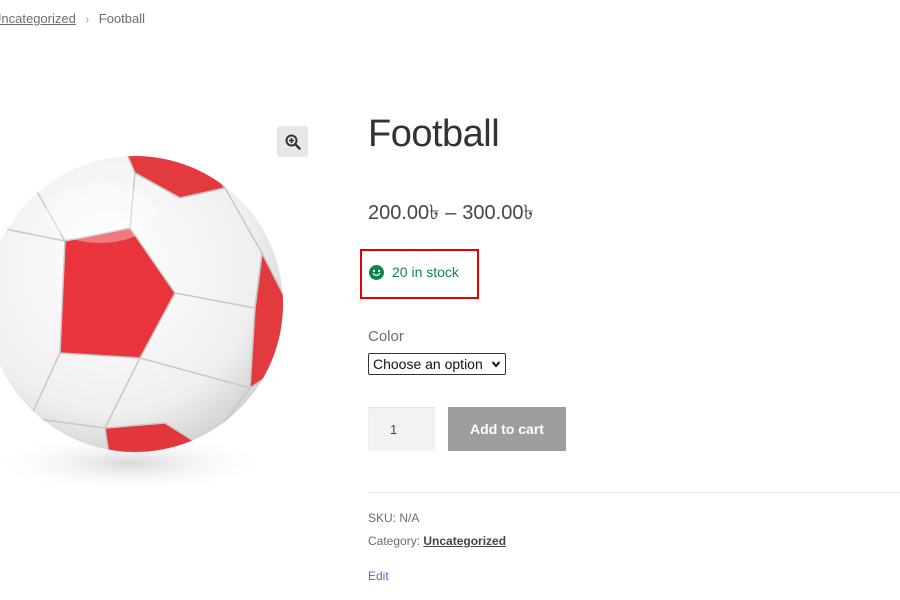  Describe the element at coordinates (507, 429) in the screenshot. I see `add-to-cart-button: Add to cart` at that location.